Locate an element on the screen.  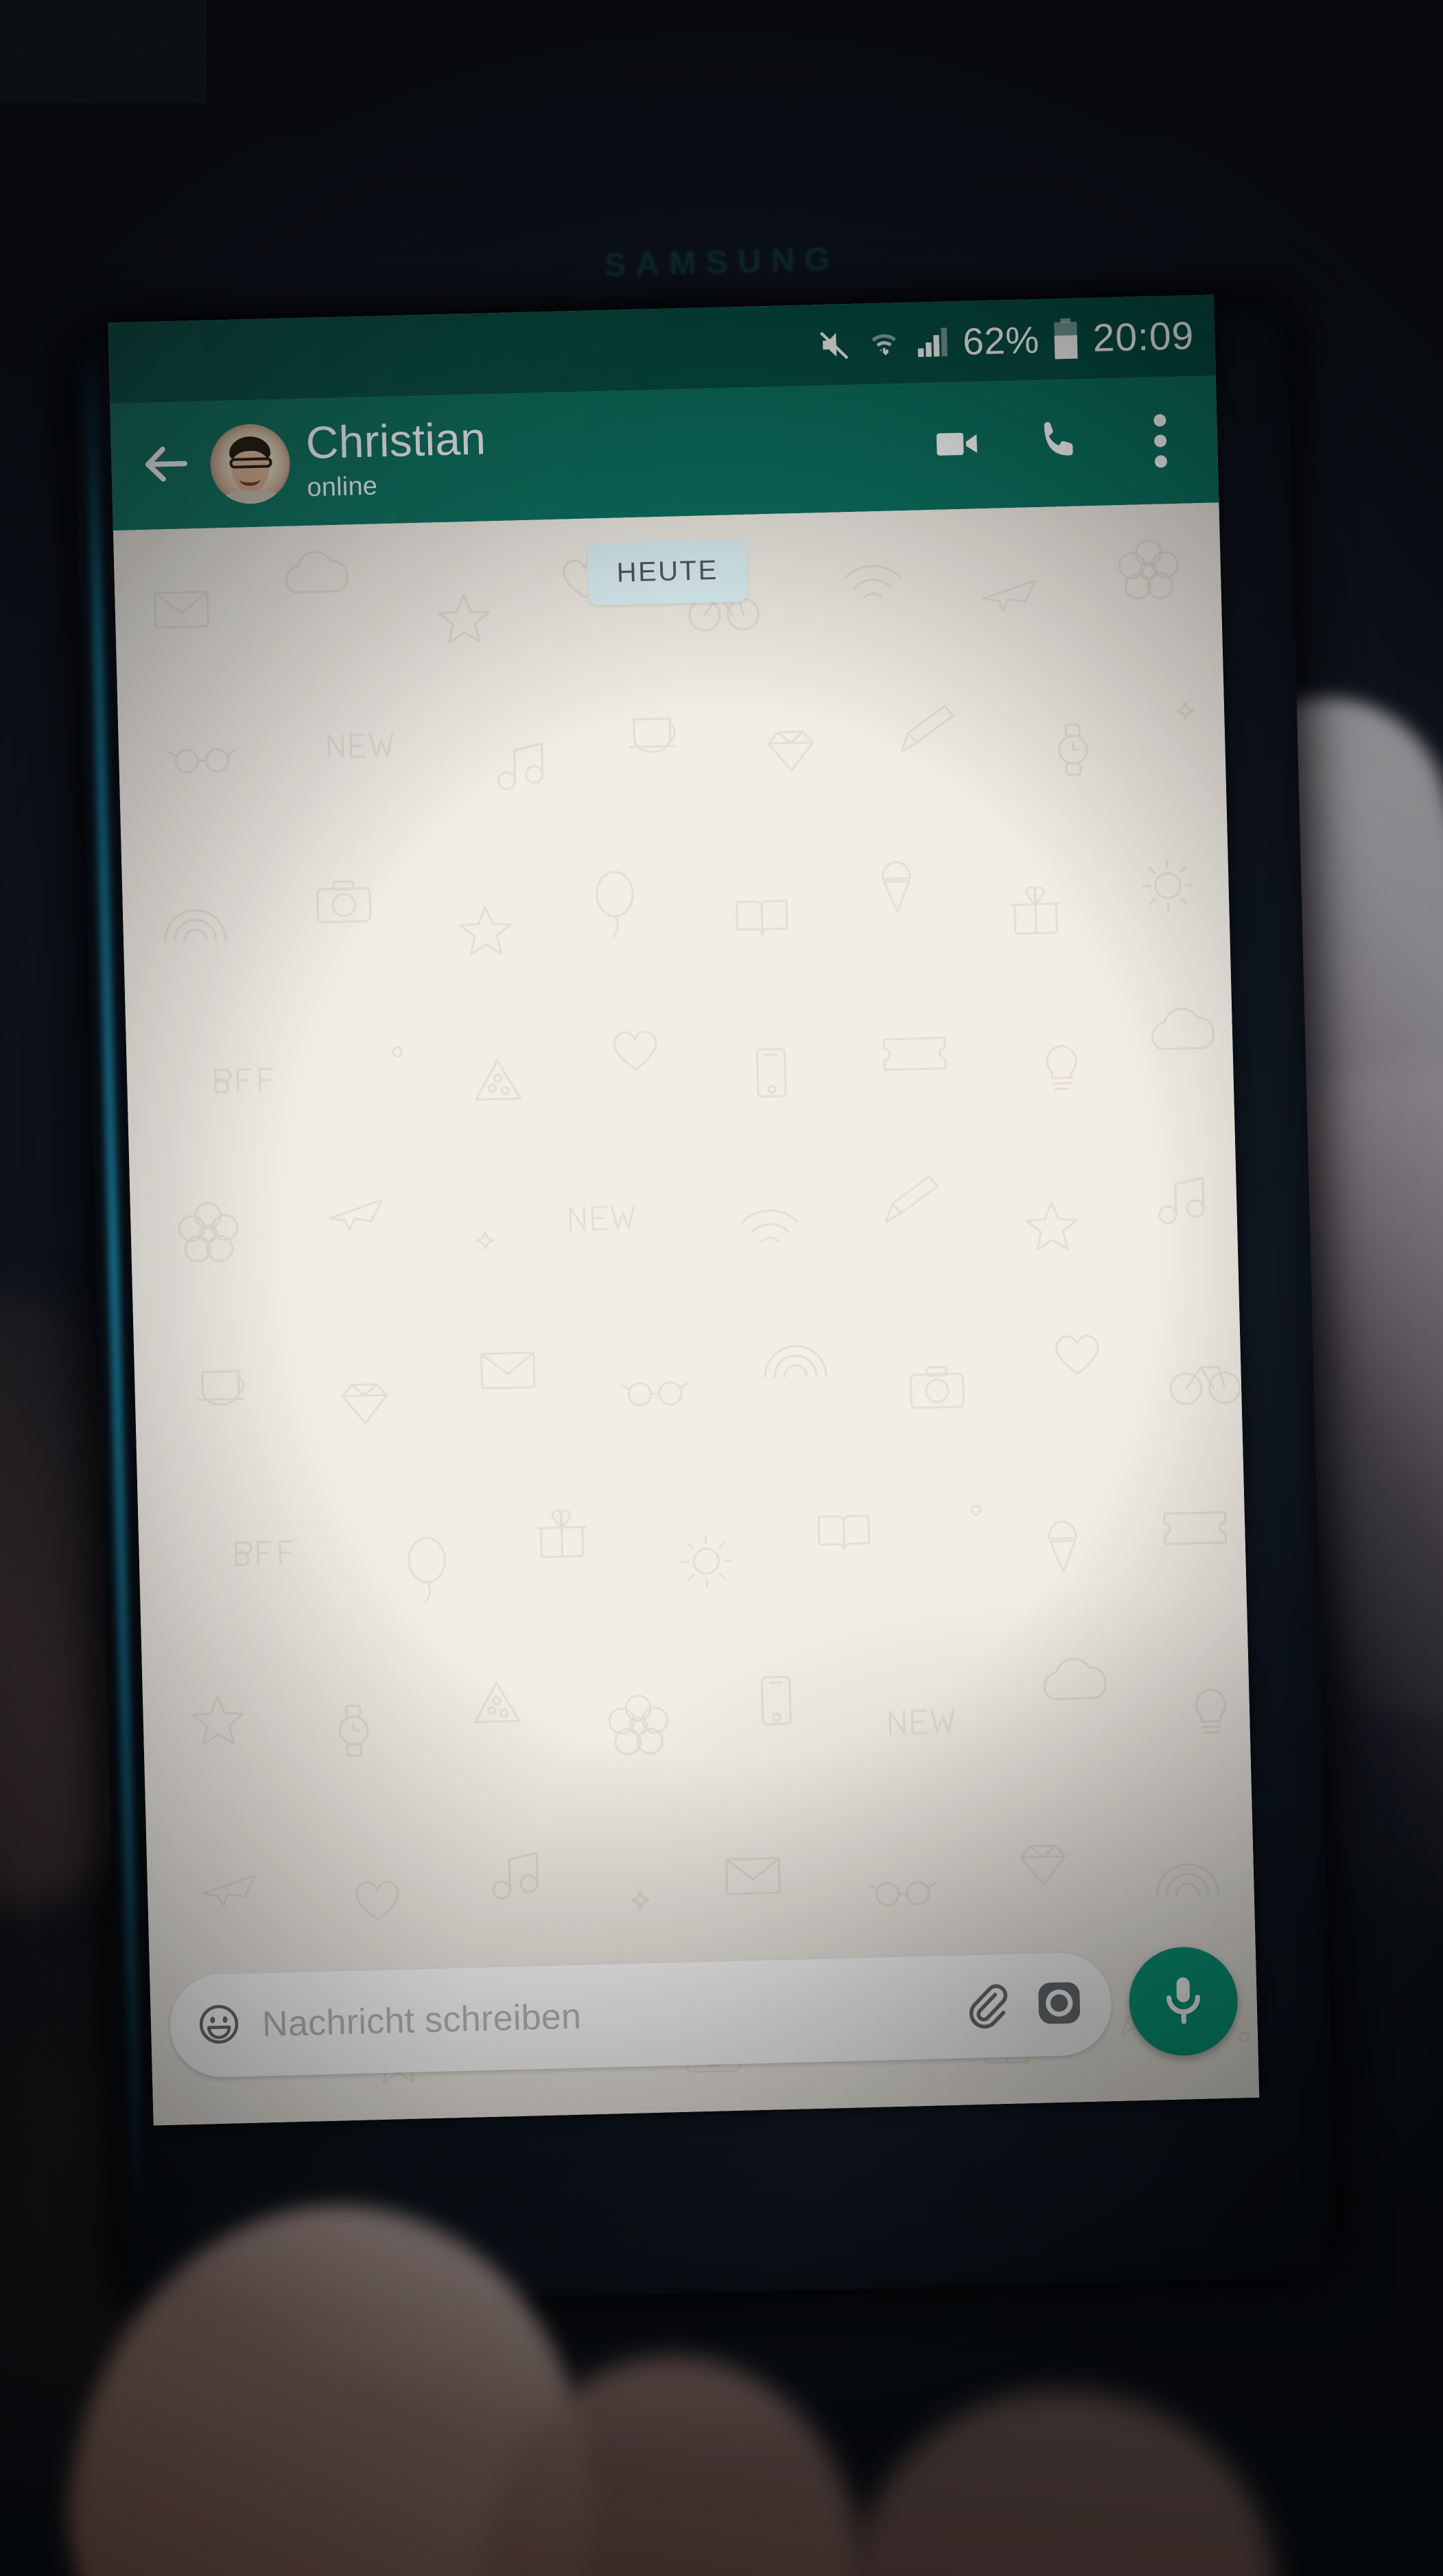
date-divider-chip: HEUTE is located at coordinates (667, 572).